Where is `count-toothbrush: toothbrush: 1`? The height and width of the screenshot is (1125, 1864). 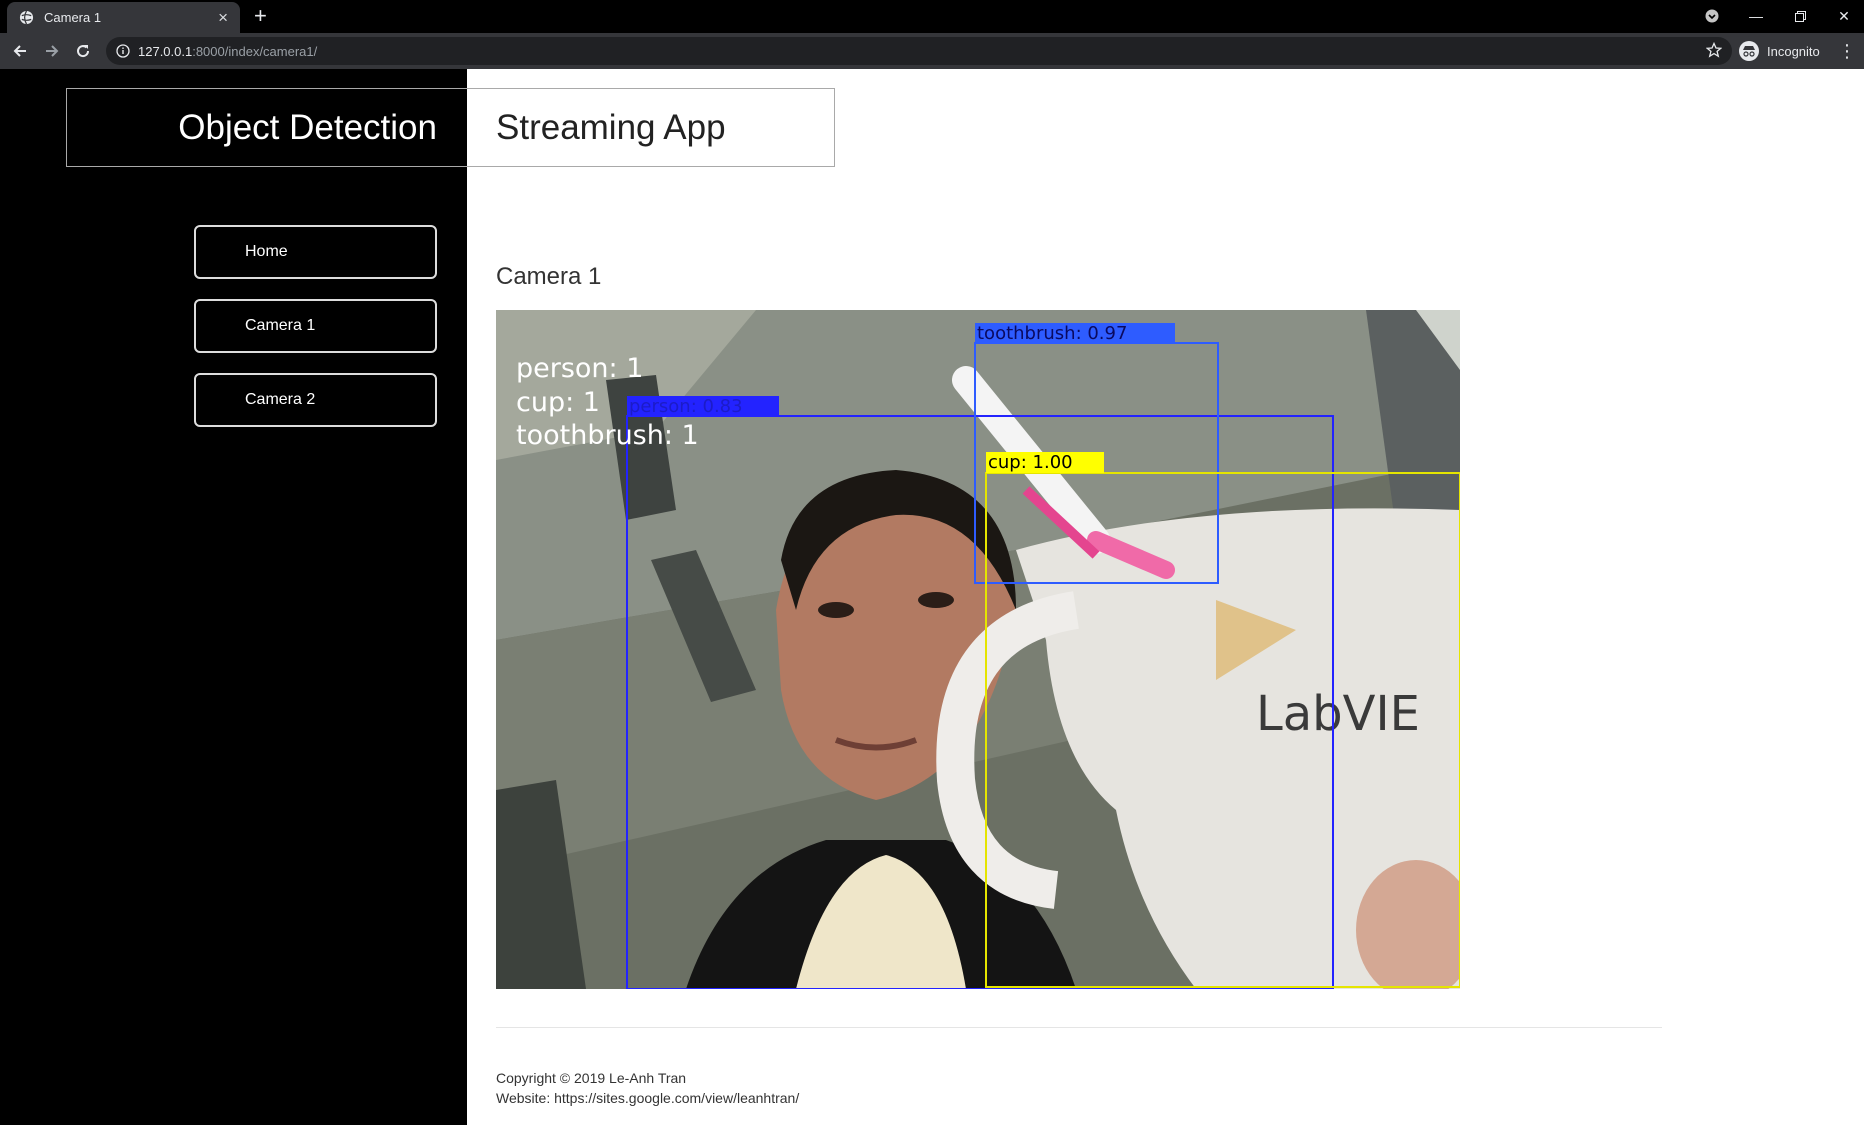
count-toothbrush: toothbrush: 1 is located at coordinates (607, 435).